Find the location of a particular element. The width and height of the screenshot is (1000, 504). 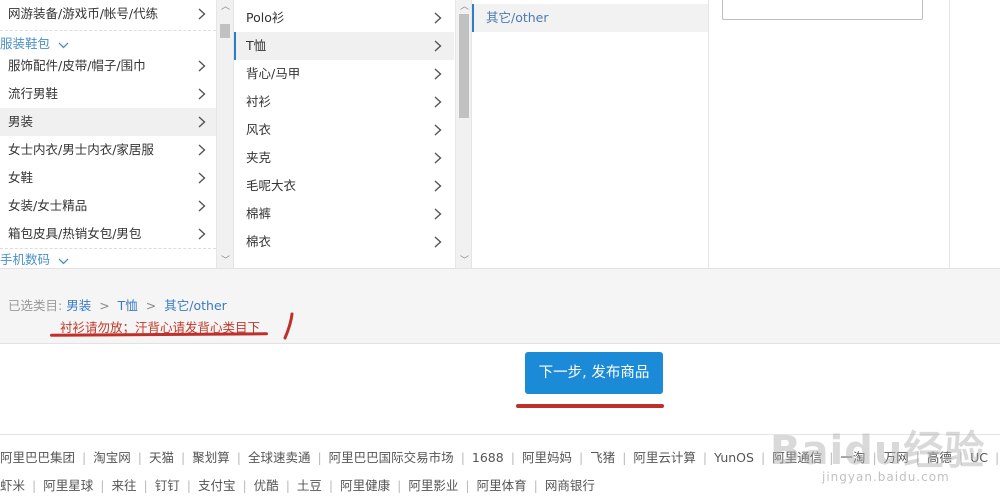

category-item-label: 棉裤 is located at coordinates (259, 213).